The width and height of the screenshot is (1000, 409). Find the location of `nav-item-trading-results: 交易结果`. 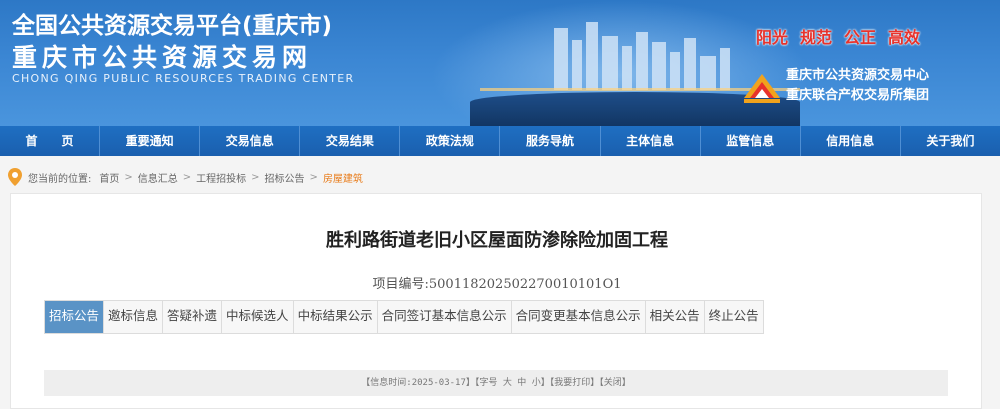

nav-item-trading-results: 交易结果 is located at coordinates (350, 141).